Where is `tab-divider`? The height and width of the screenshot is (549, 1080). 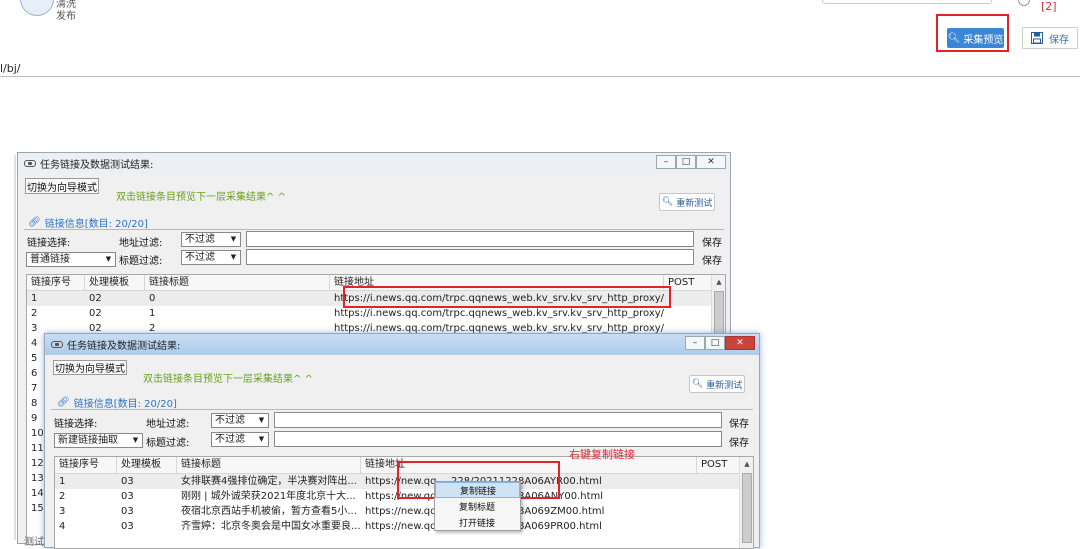 tab-divider is located at coordinates (402, 409).